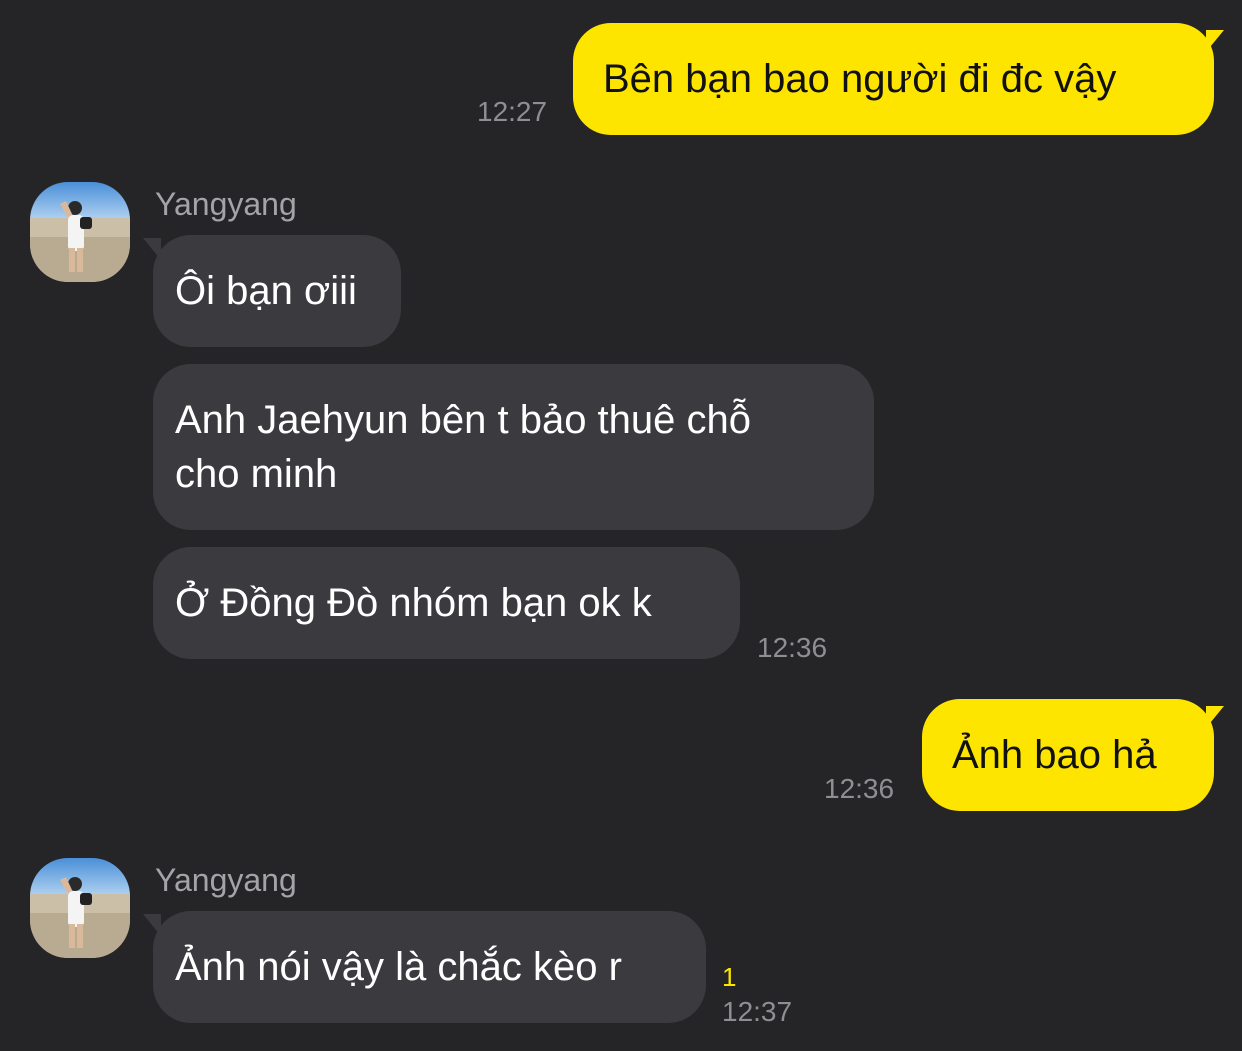  Describe the element at coordinates (266, 291) in the screenshot. I see `message-text: Ôi bạn ơiii` at that location.